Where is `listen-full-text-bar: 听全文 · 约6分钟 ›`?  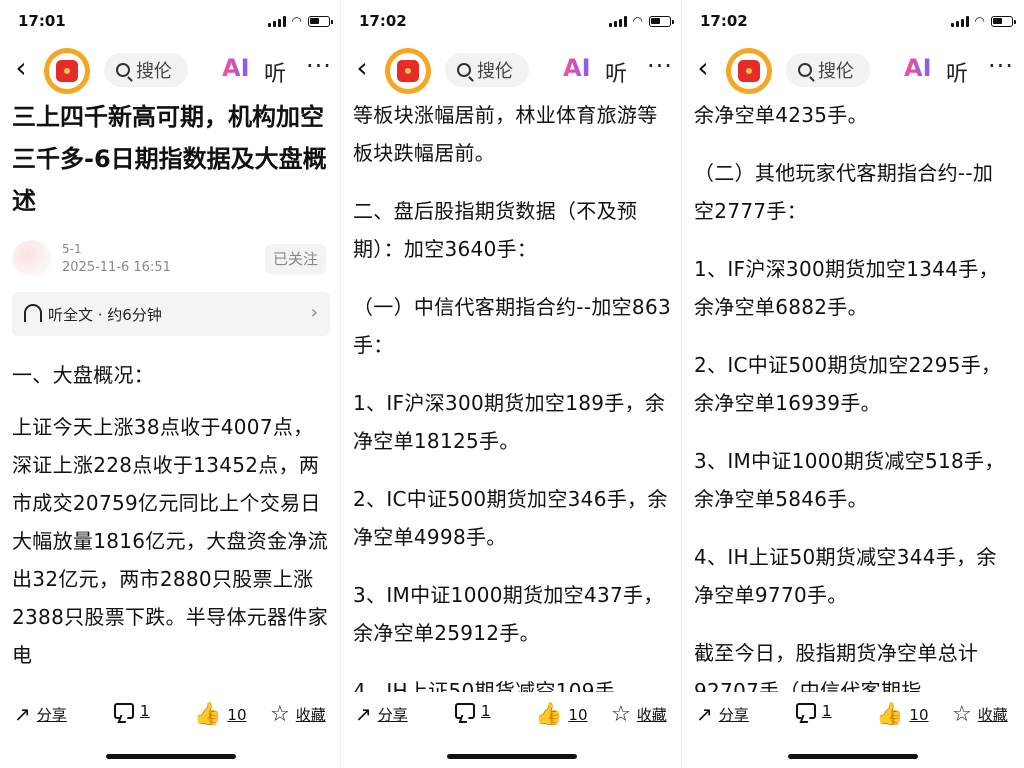 listen-full-text-bar: 听全文 · 约6分钟 › is located at coordinates (171, 314).